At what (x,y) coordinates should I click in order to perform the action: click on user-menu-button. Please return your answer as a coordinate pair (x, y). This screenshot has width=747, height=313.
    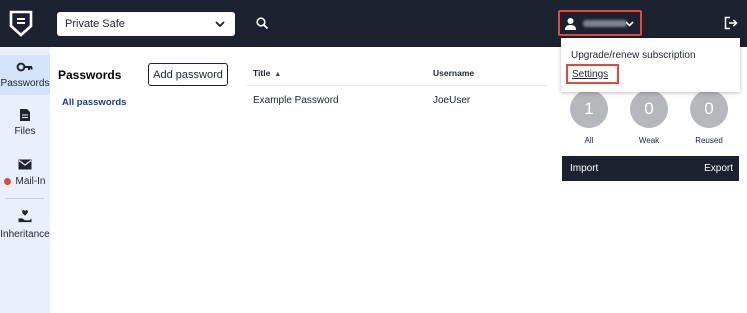
    Looking at the image, I should click on (600, 23).